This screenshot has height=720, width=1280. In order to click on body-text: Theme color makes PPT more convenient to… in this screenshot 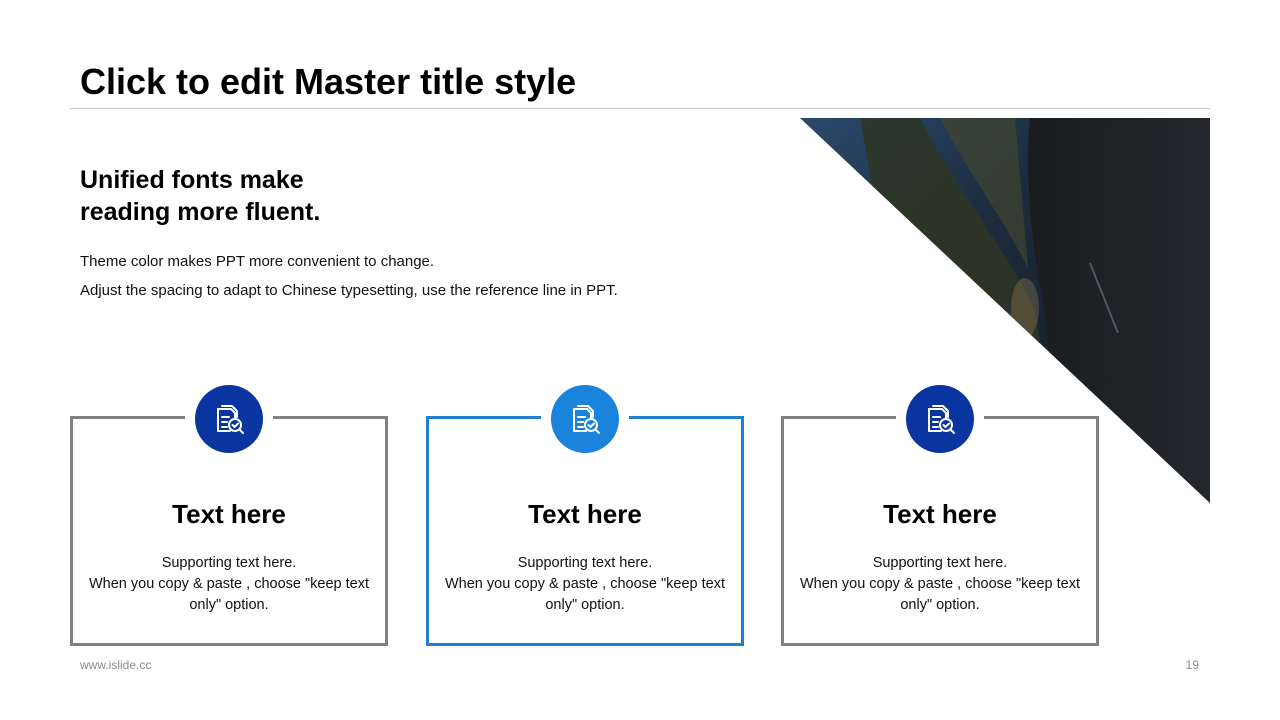, I will do `click(350, 276)`.